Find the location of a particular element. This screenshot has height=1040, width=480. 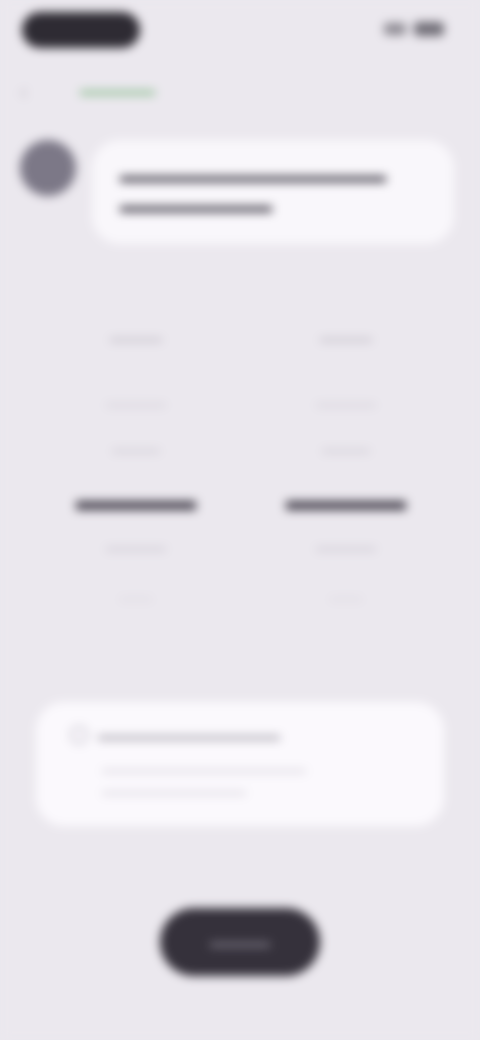

message-bubble: ▬▬▬▬▬▬▬▬▬▬▬▬▬▬ ▬▬▬▬▬▬▬▬ is located at coordinates (273, 192).